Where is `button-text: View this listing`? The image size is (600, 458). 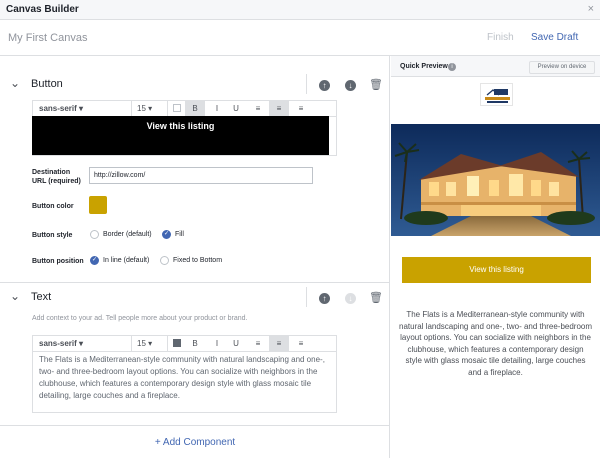 button-text: View this listing is located at coordinates (180, 126).